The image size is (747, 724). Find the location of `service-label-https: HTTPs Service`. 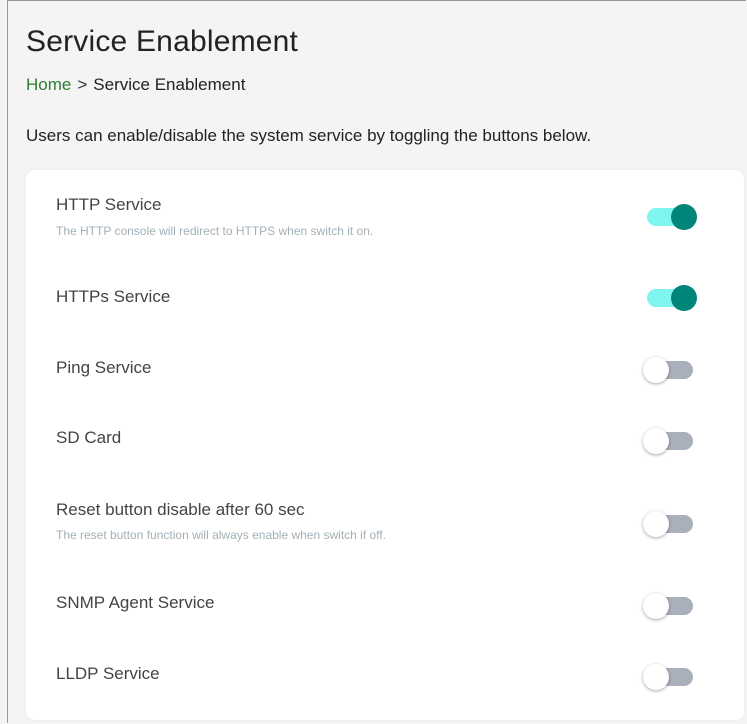

service-label-https: HTTPs Service is located at coordinates (113, 296).